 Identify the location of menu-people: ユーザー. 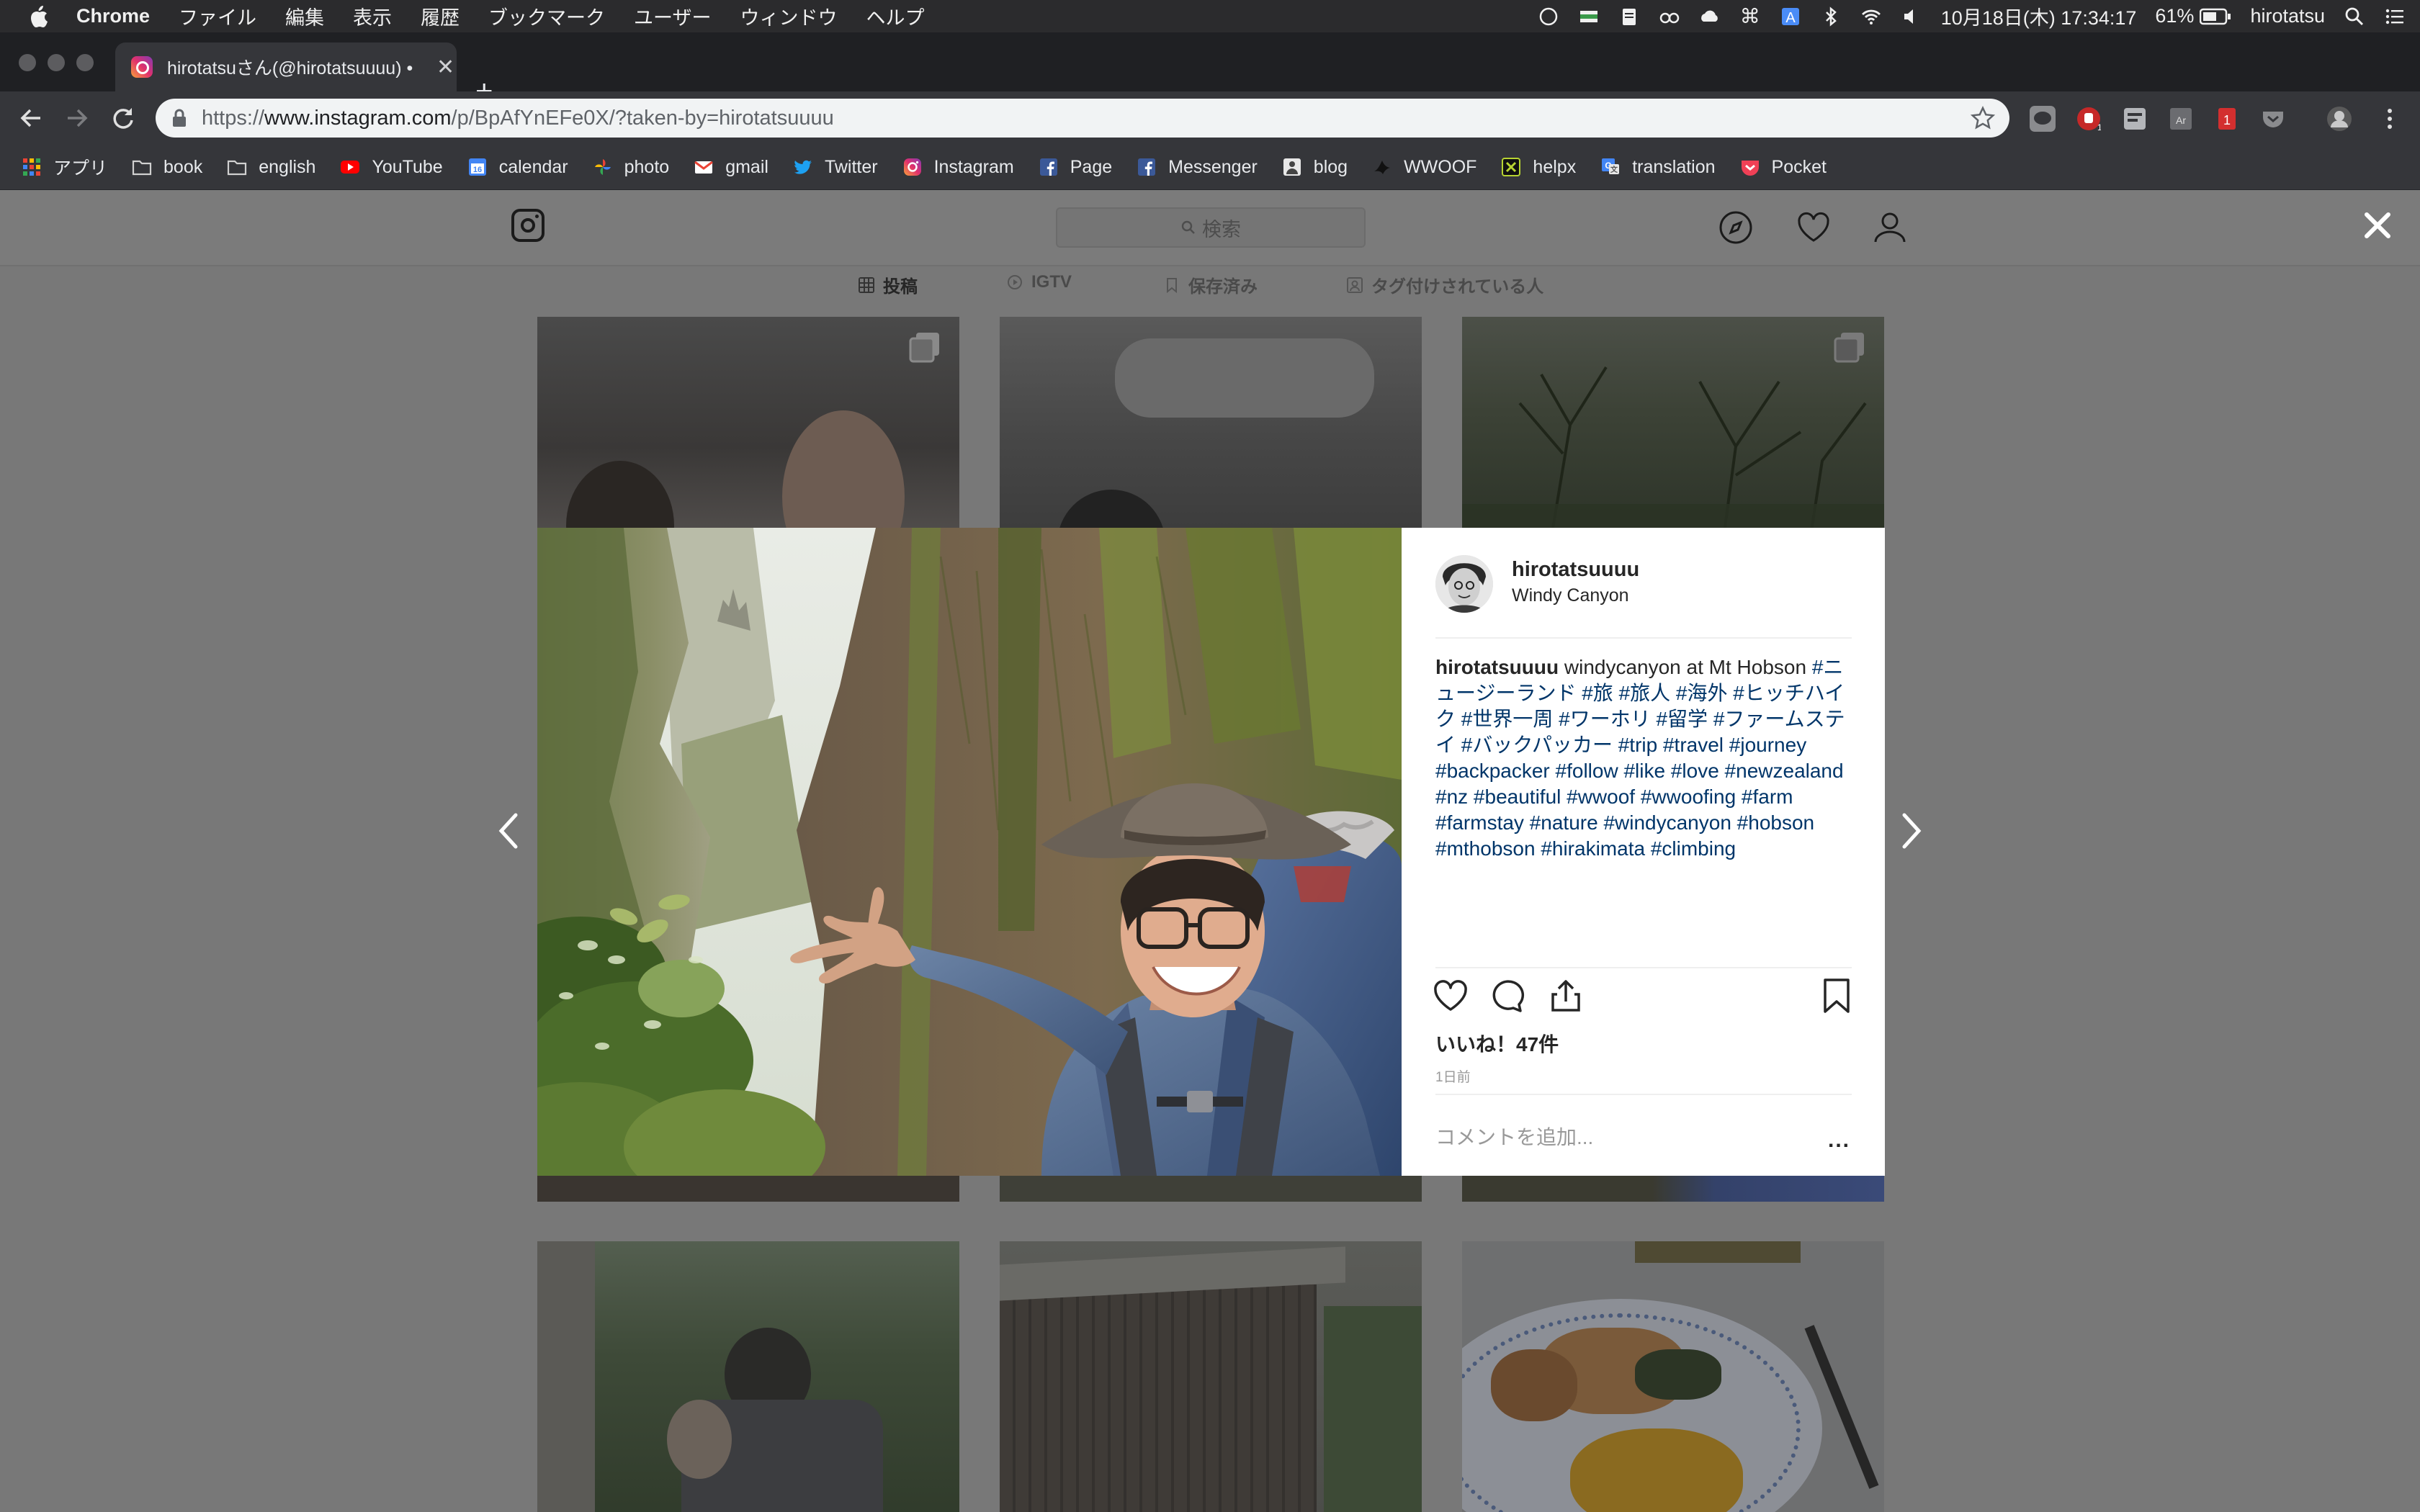
(672, 16).